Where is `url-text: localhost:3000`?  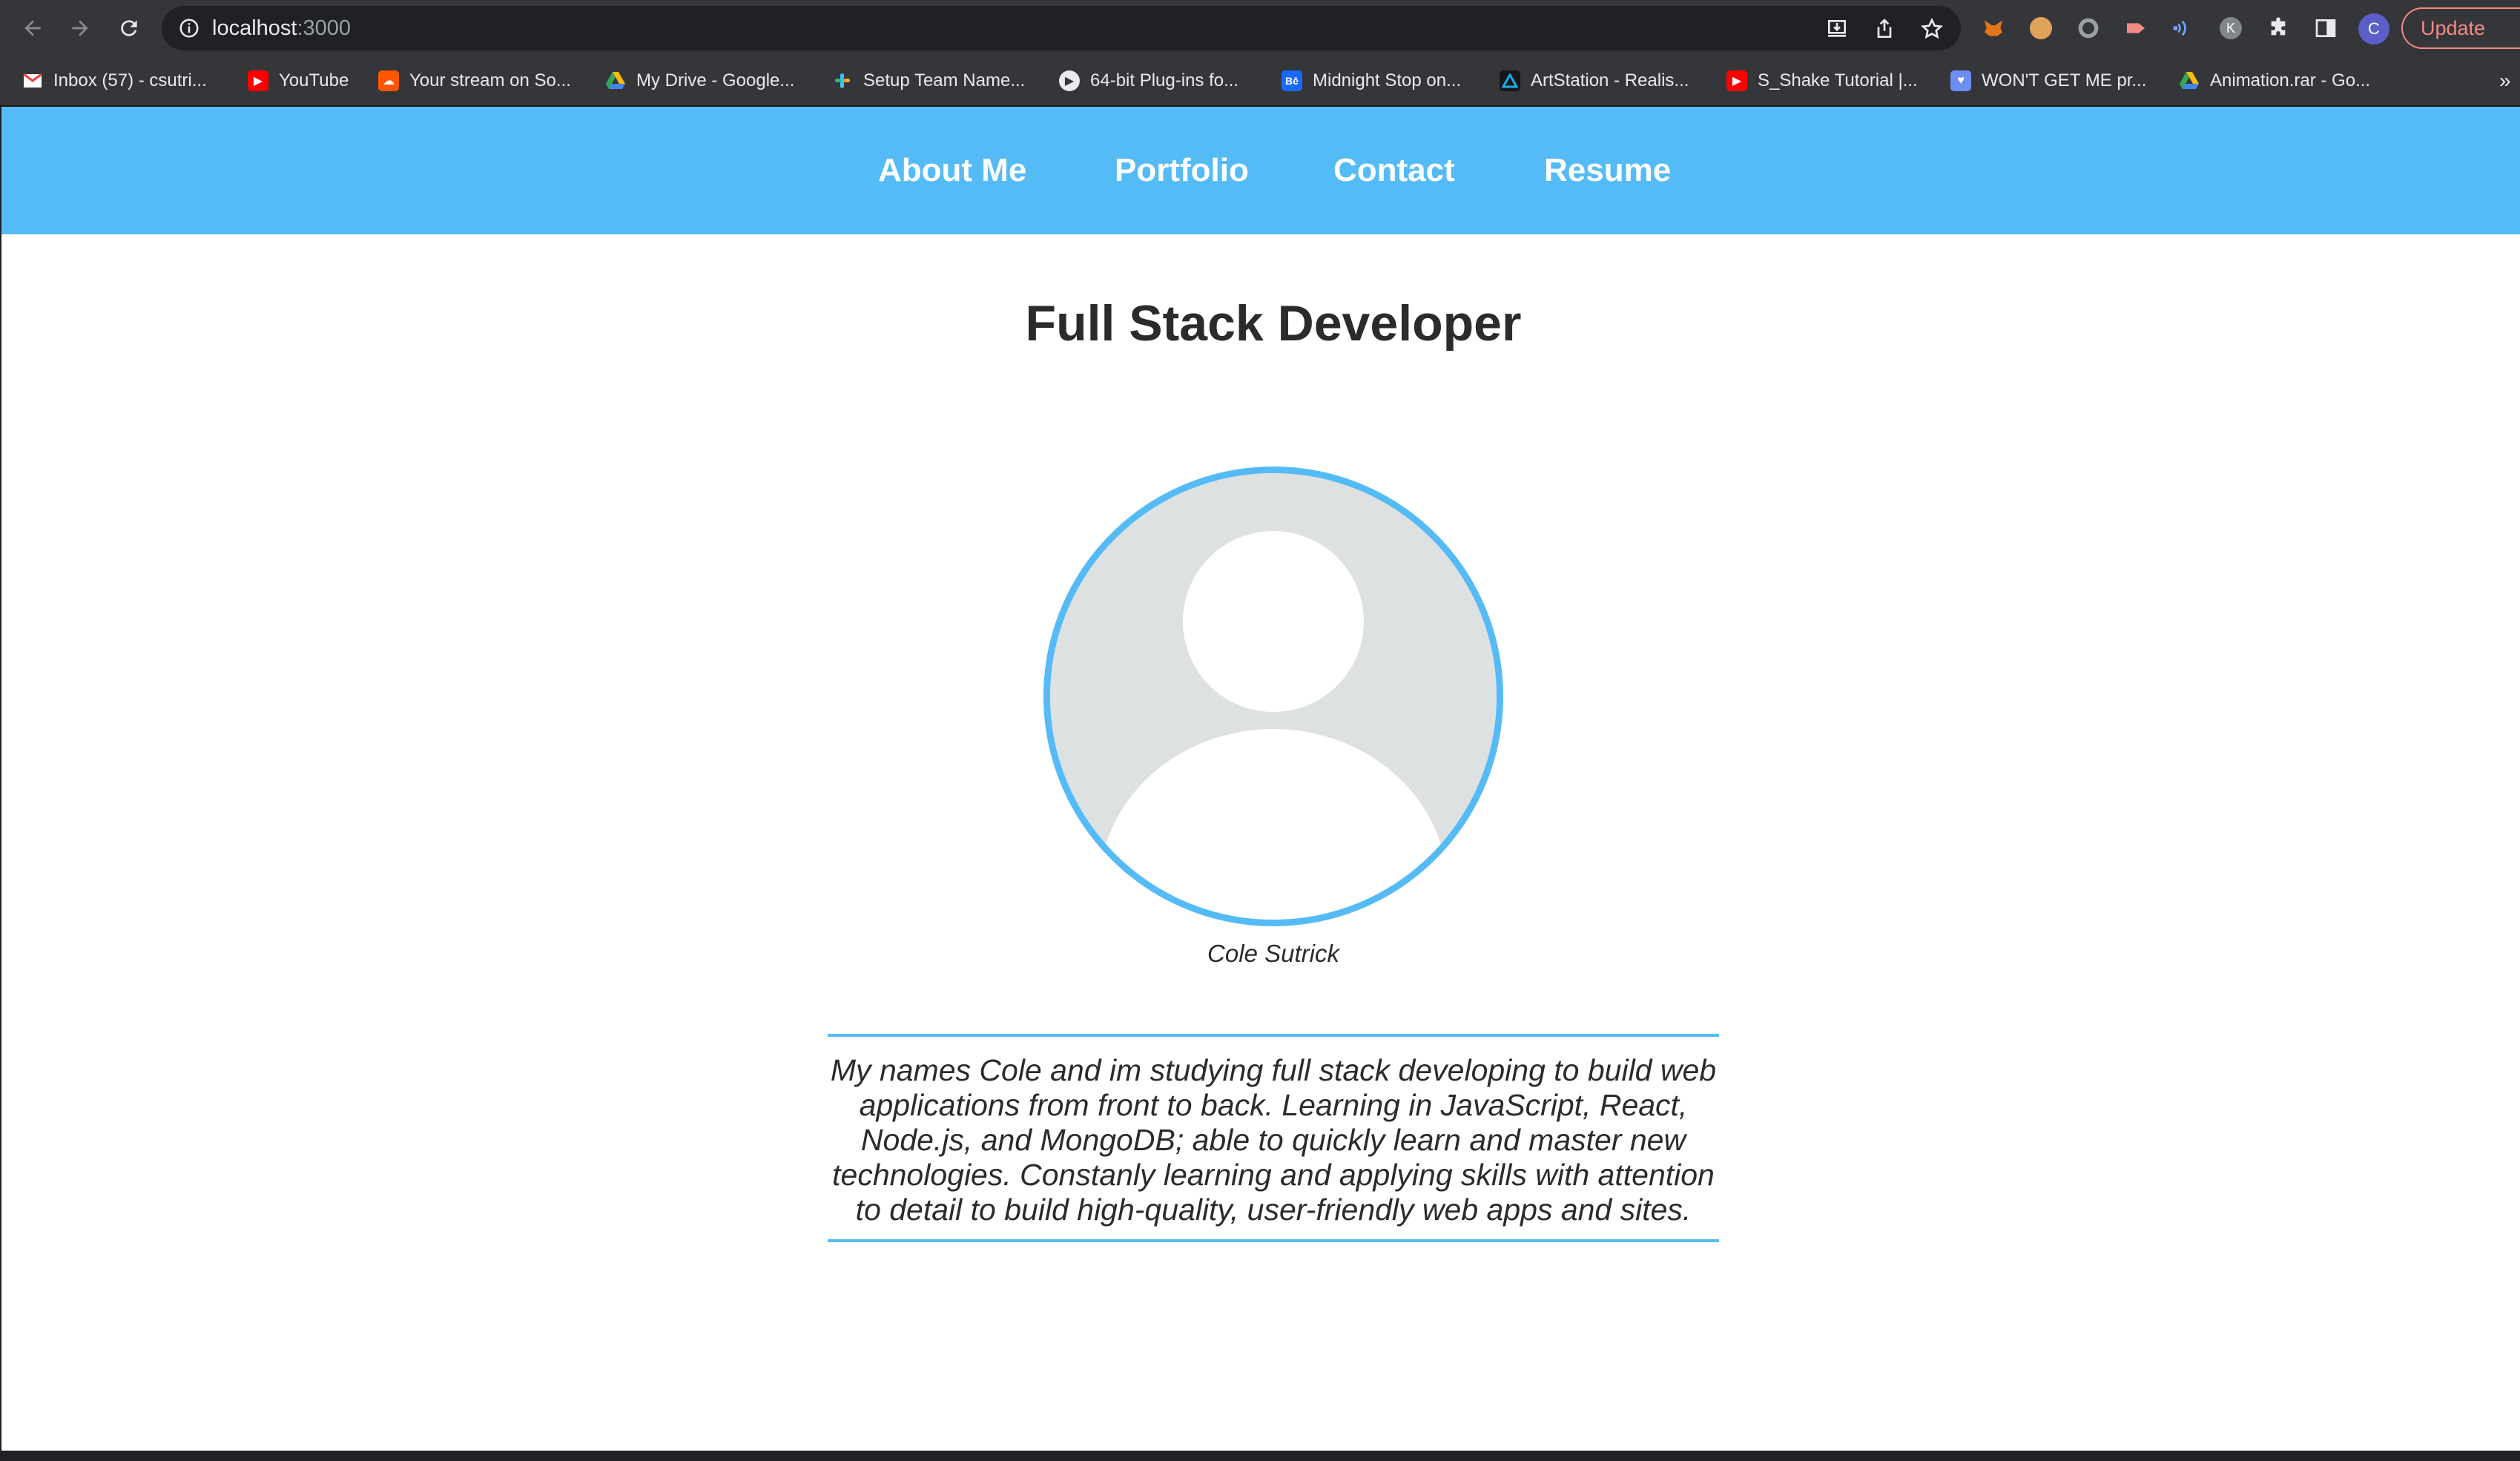 url-text: localhost:3000 is located at coordinates (281, 28).